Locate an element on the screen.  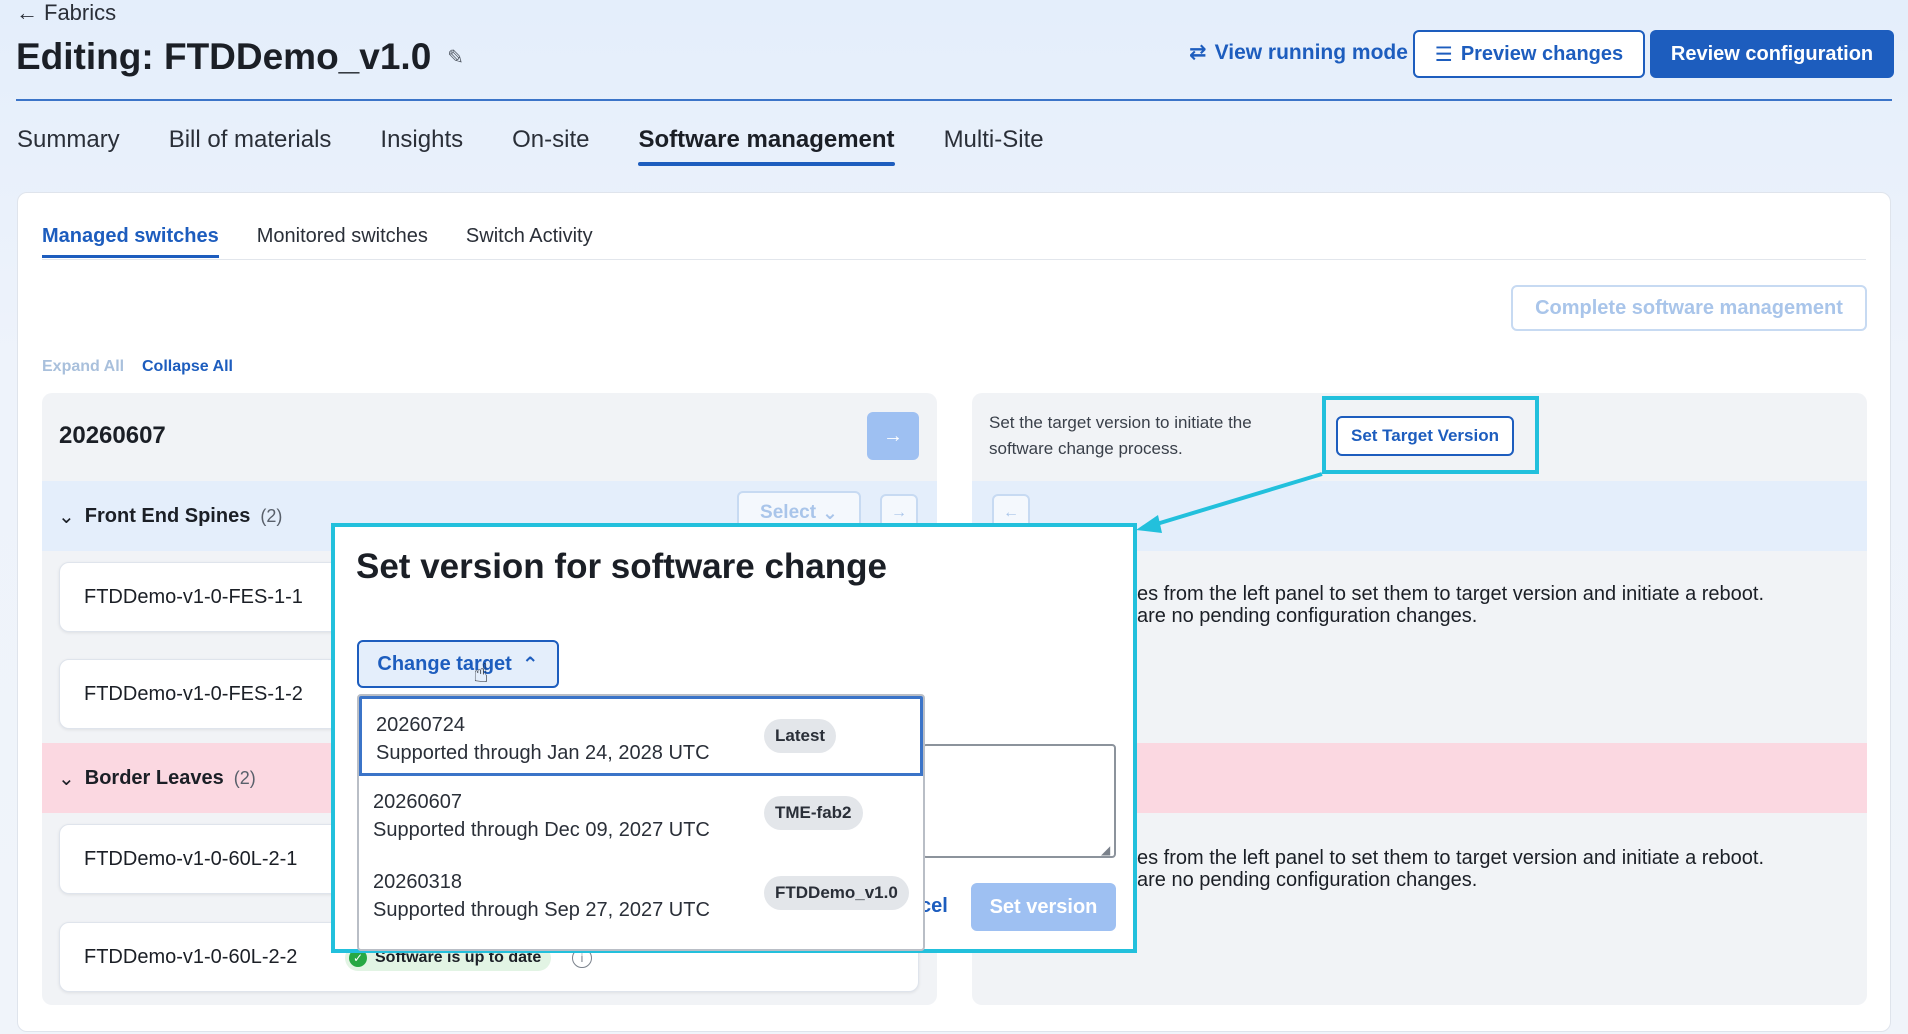
tab-insights: Insights is located at coordinates (421, 146).